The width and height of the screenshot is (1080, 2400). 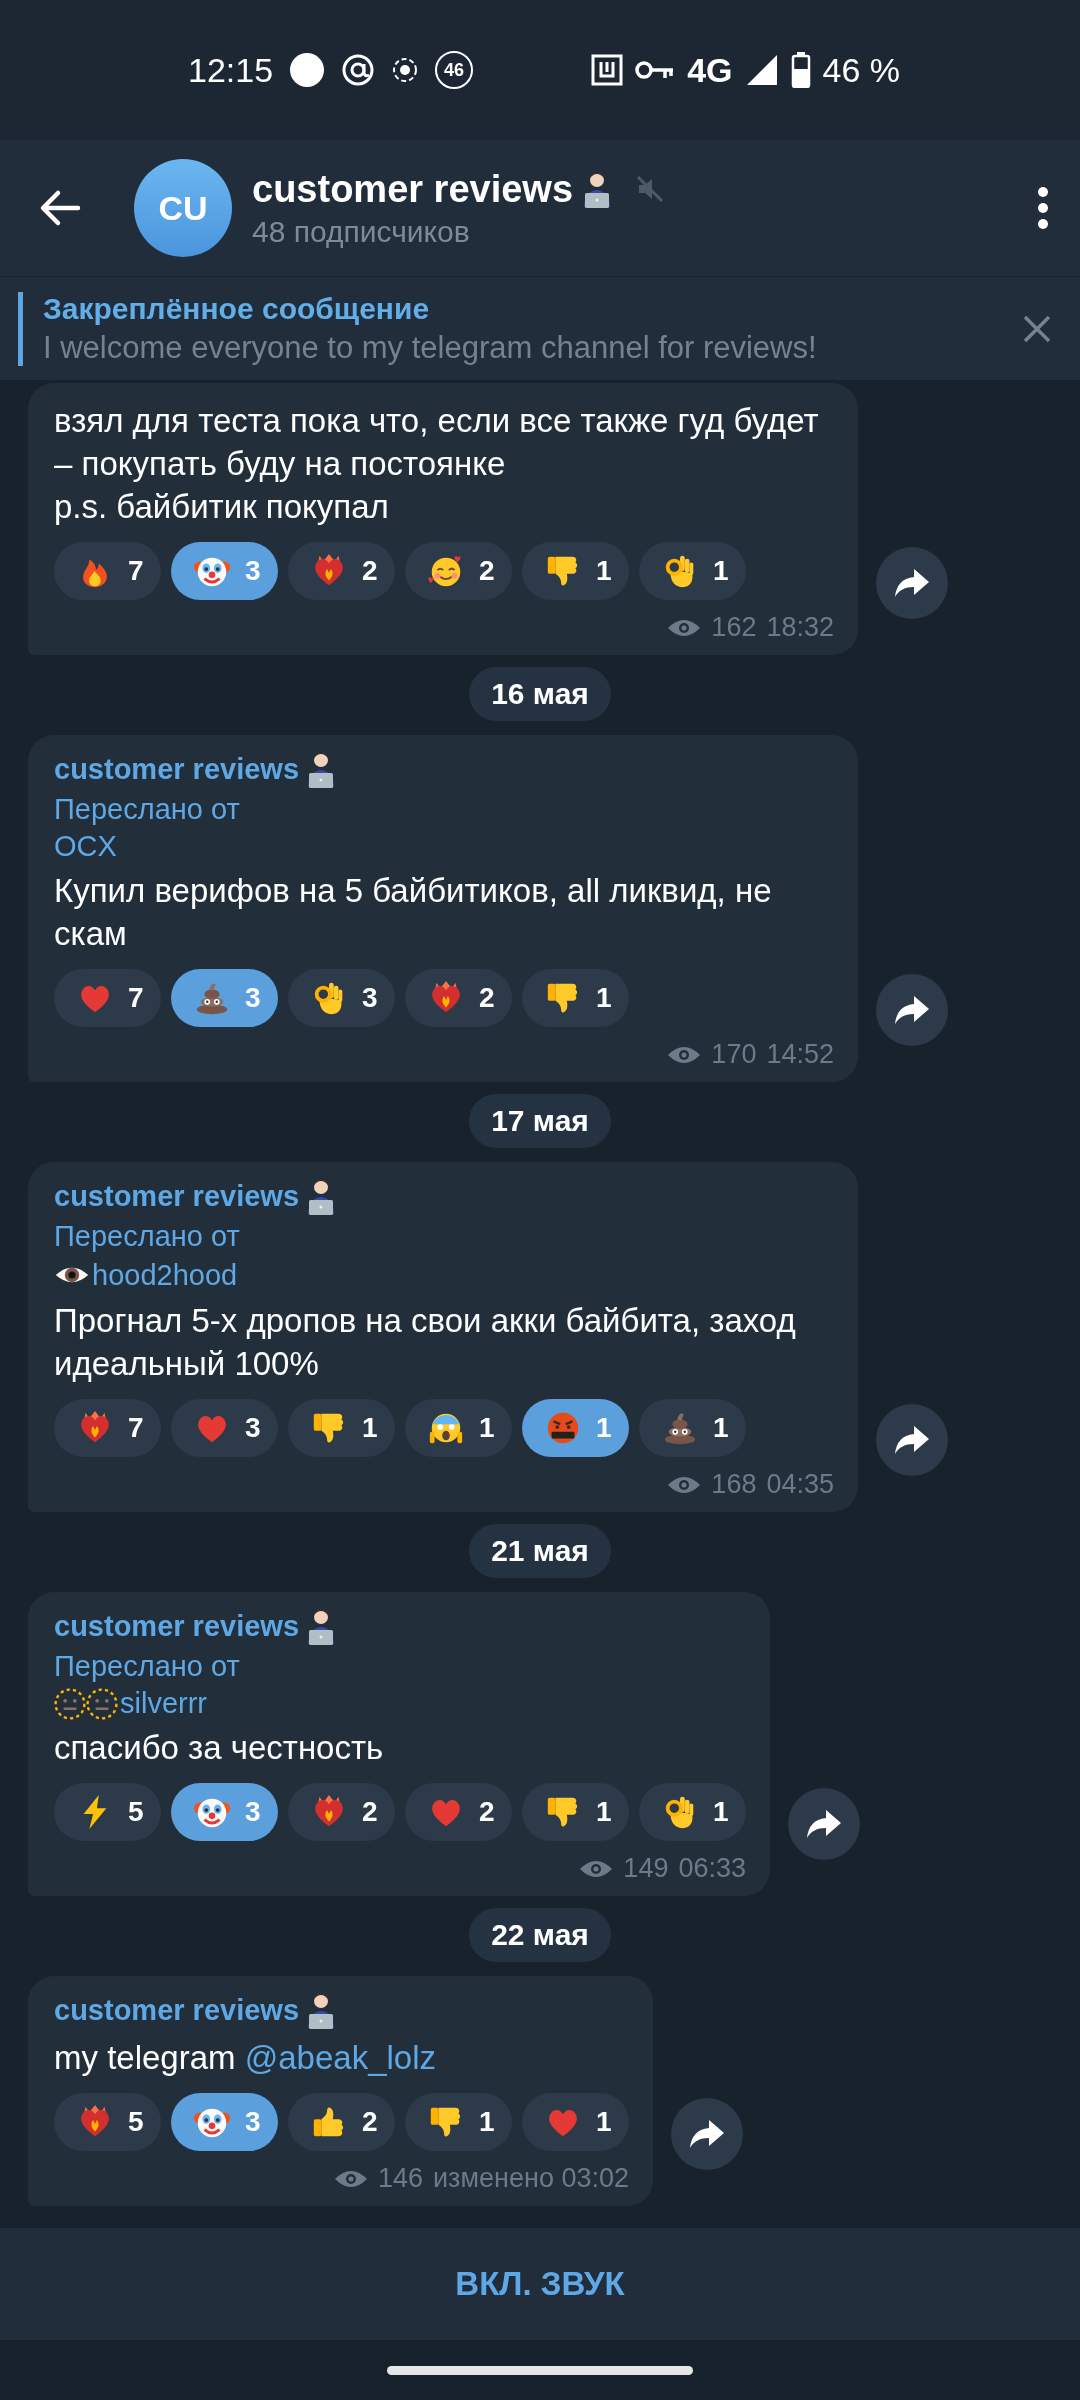 I want to click on menu-icon, so click(x=1043, y=208).